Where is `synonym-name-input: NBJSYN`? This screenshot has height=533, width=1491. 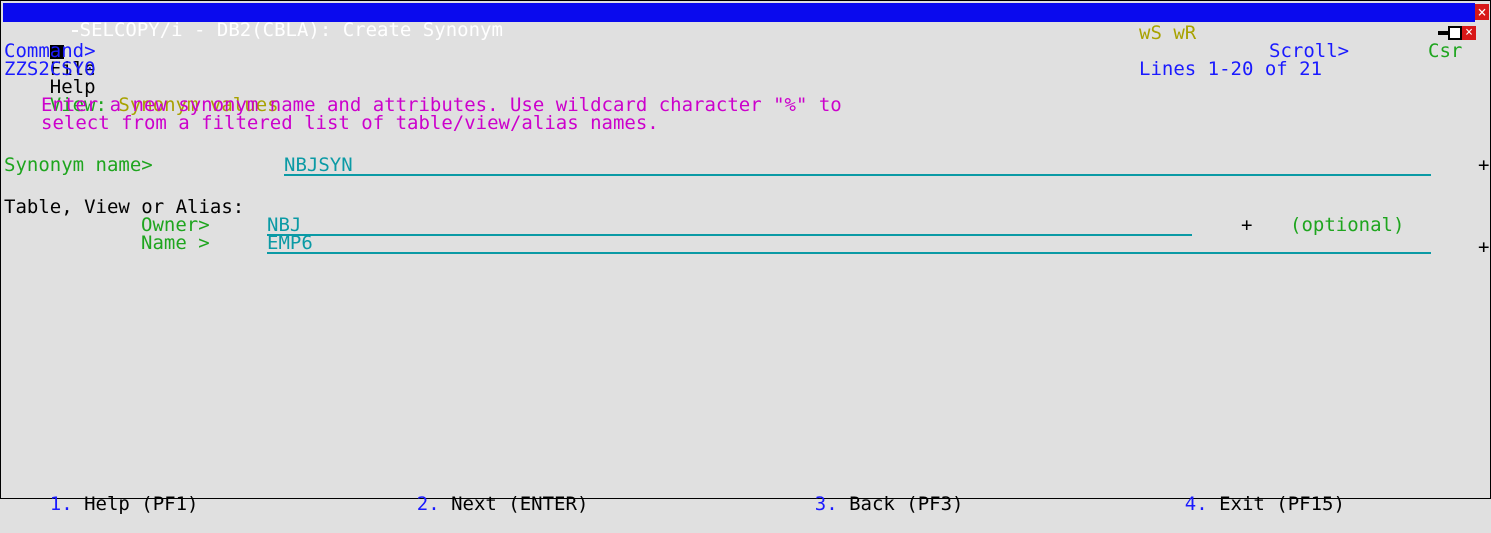
synonym-name-input: NBJSYN is located at coordinates (857, 166).